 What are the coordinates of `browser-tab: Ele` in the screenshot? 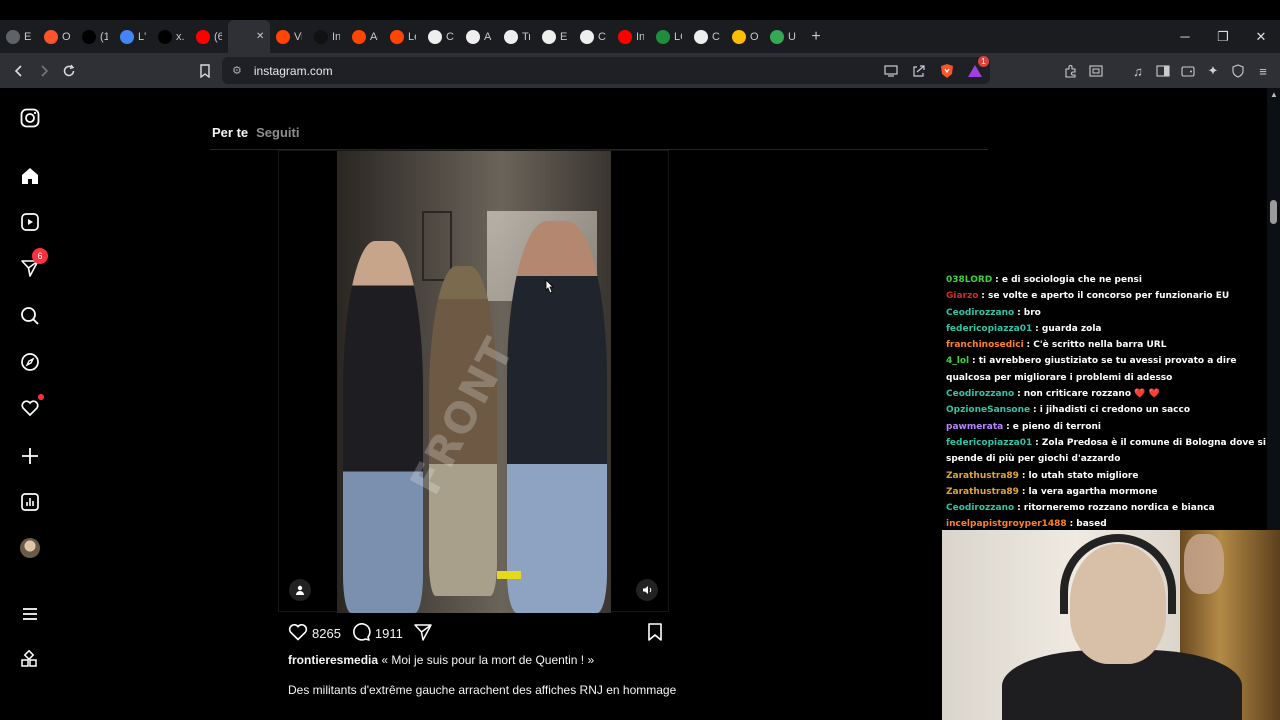 It's located at (555, 36).